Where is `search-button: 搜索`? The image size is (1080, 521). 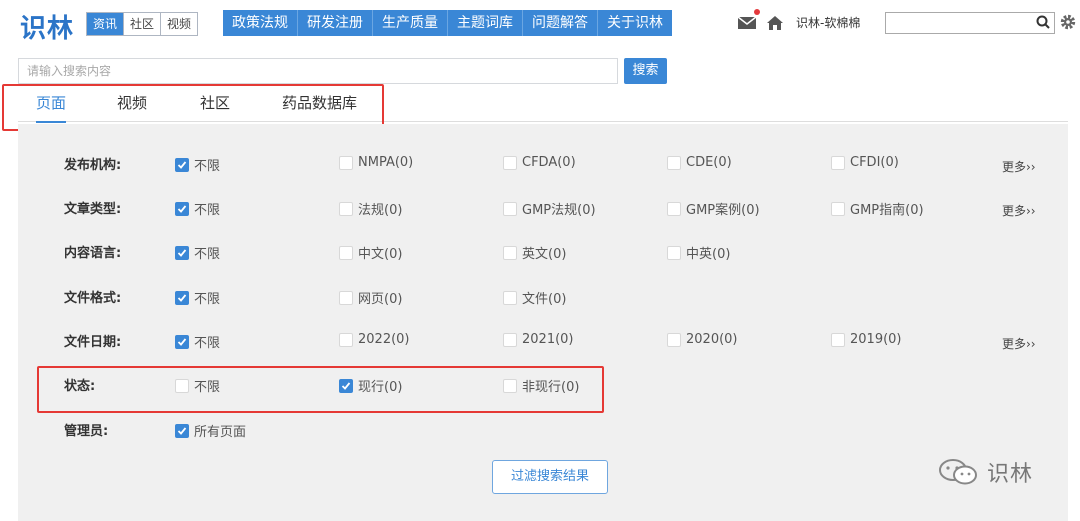
search-button: 搜索 is located at coordinates (645, 71).